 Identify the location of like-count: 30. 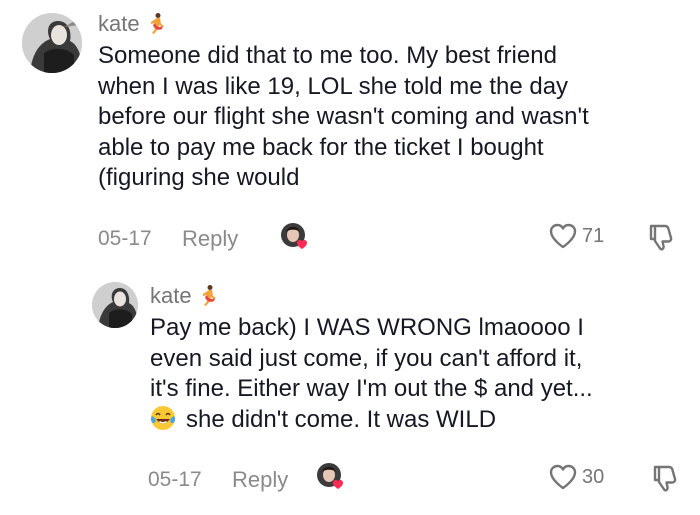
(593, 476).